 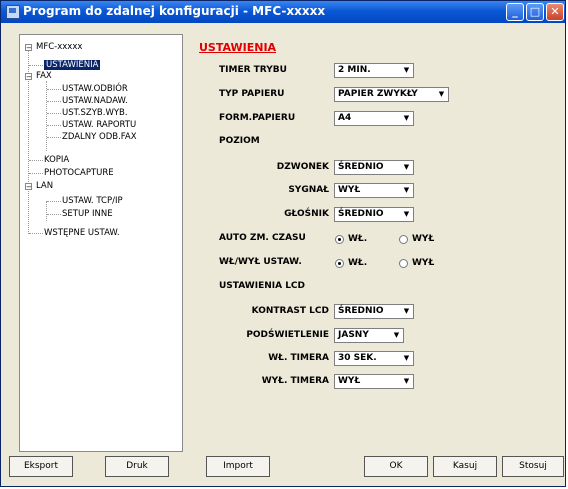 What do you see at coordinates (465, 466) in the screenshot?
I see `kasuj-button: Kasuj` at bounding box center [465, 466].